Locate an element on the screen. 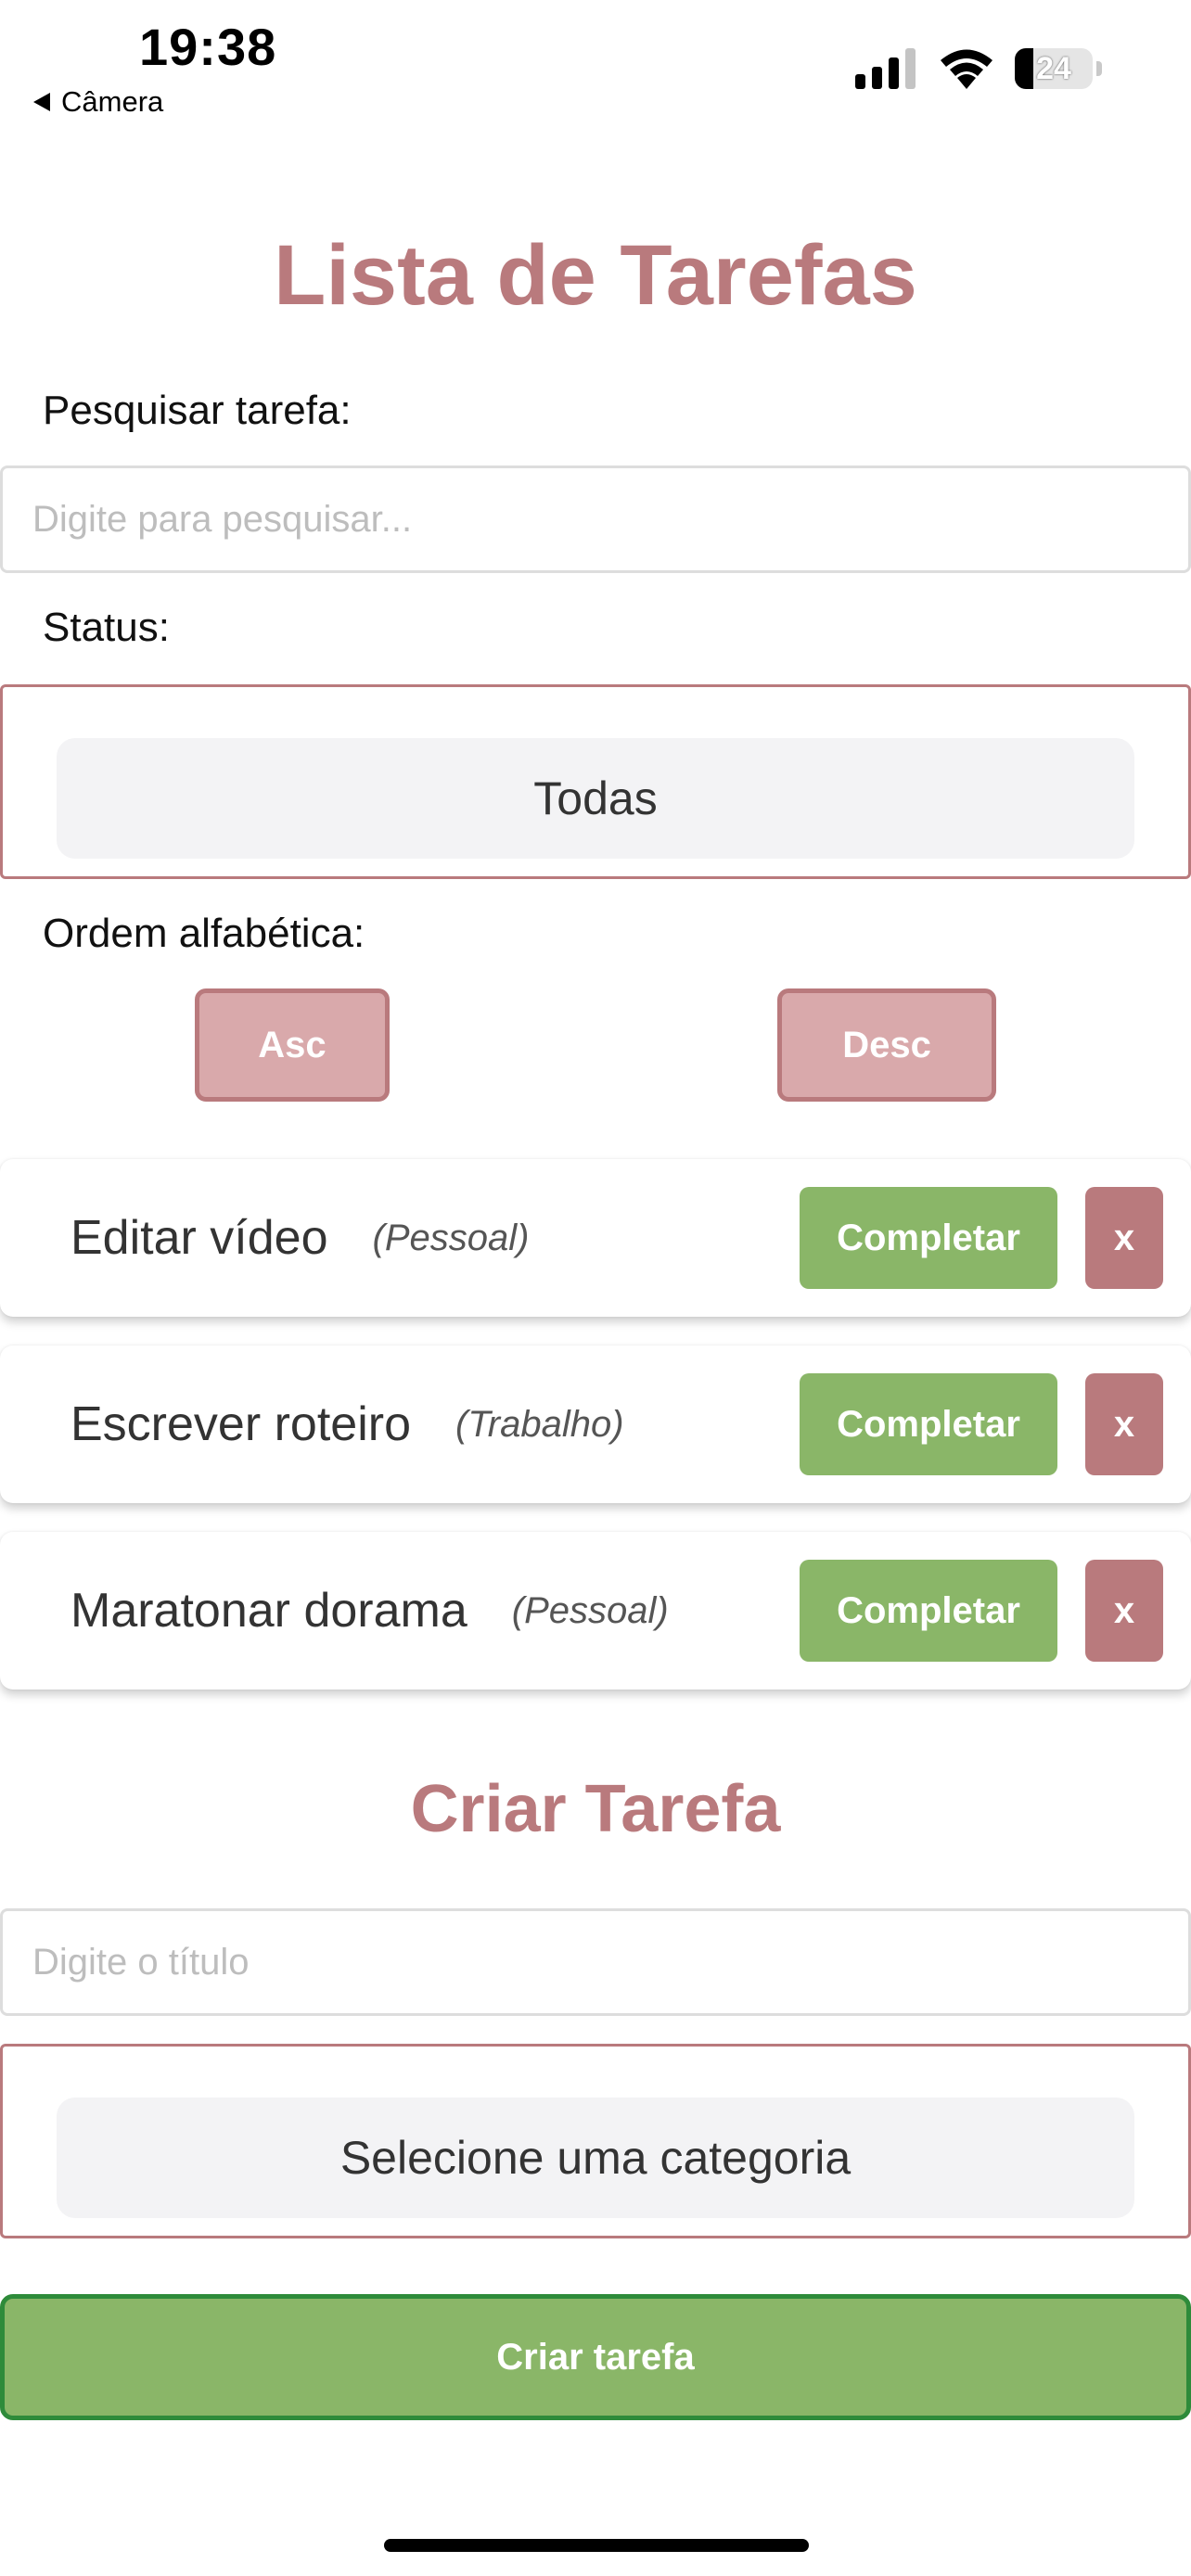  search-label: Pesquisar tarefa: is located at coordinates (197, 410).